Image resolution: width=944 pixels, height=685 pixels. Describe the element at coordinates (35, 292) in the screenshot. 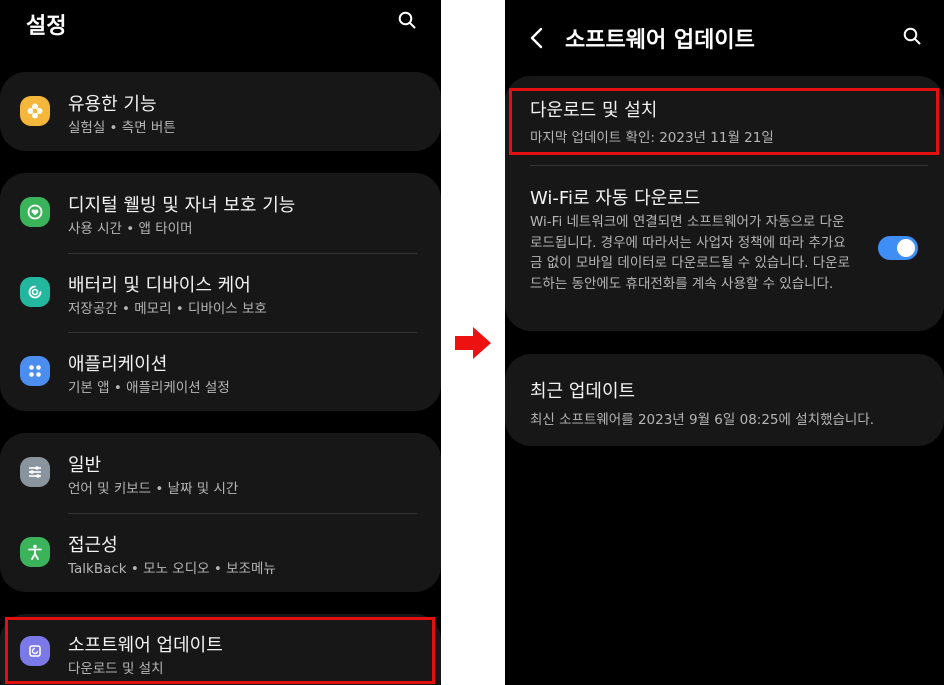

I see `device-care-icon` at that location.